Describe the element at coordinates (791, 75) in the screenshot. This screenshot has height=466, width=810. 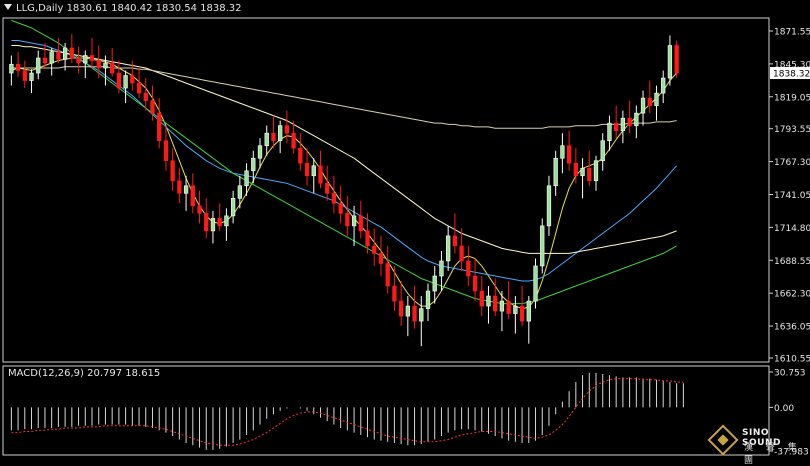
I see `last-price-label: 1838.32` at that location.